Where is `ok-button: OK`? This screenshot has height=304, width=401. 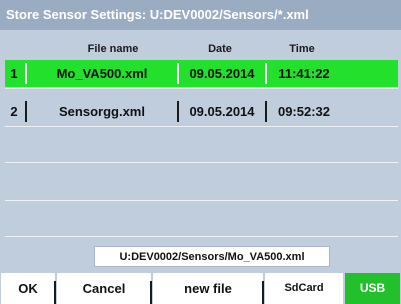
ok-button: OK is located at coordinates (28, 288).